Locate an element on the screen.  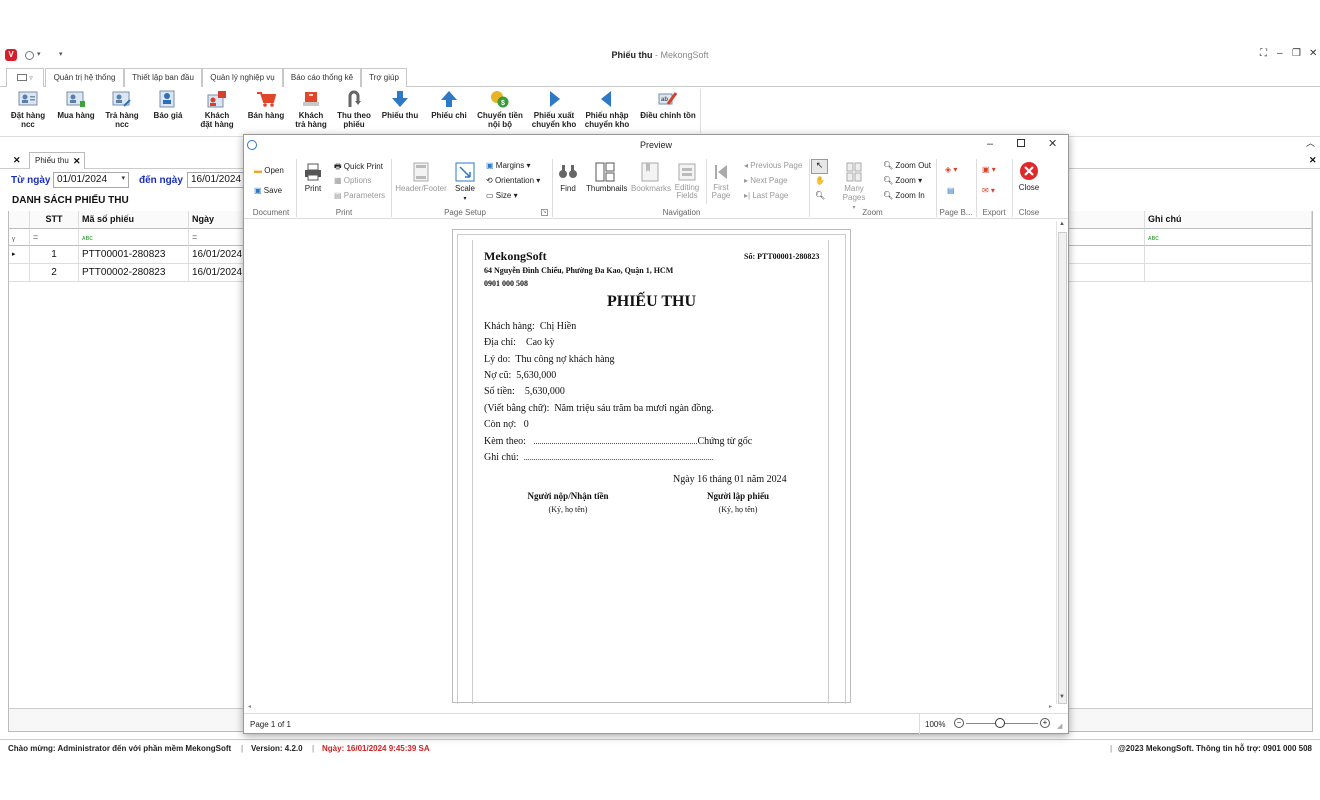
col-header-blank is located at coordinates (1106, 220).